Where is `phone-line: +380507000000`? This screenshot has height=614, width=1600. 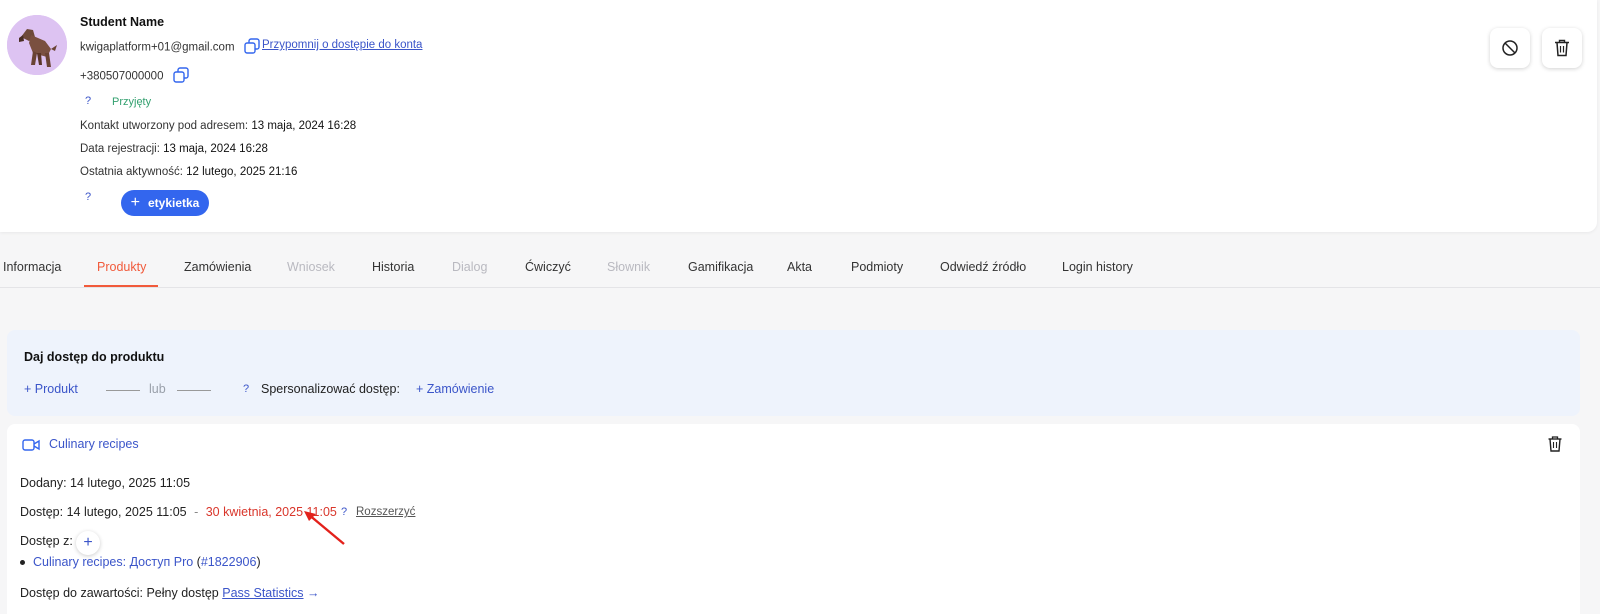 phone-line: +380507000000 is located at coordinates (134, 76).